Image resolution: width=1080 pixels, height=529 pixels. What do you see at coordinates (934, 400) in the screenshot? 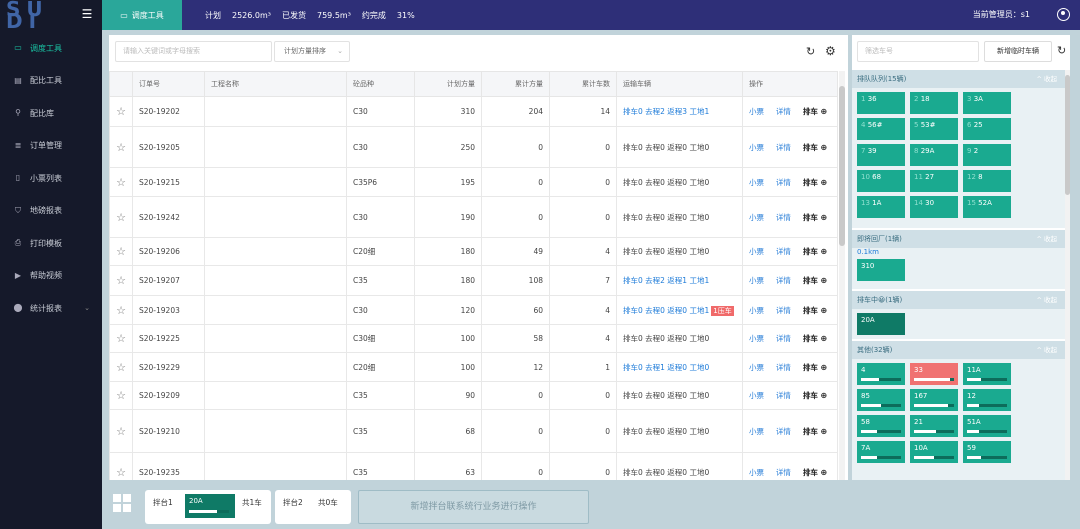
I see `vehicle-chip: 167` at bounding box center [934, 400].